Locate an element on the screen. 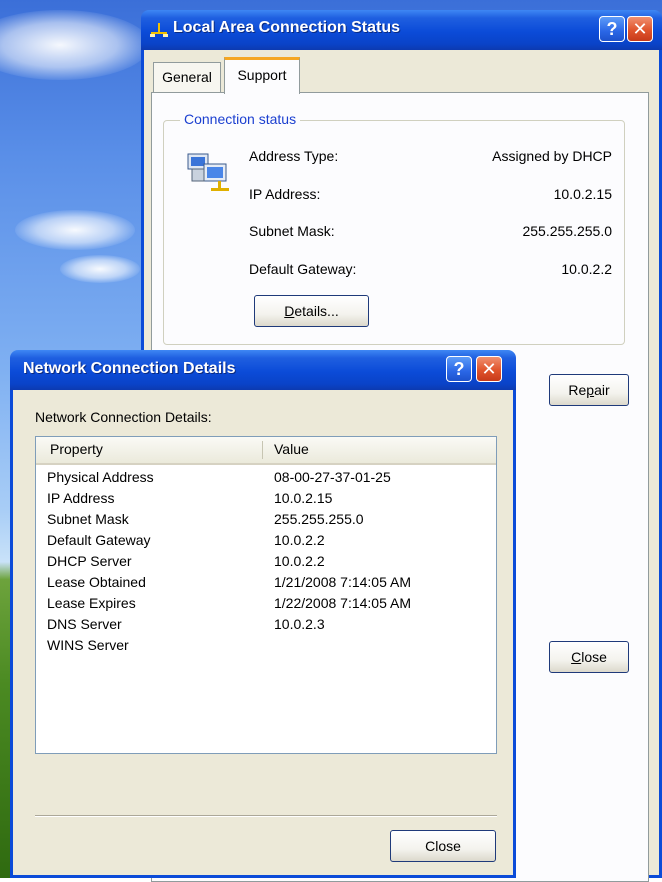 The height and width of the screenshot is (882, 662). subnet-mask-value: 255.255.255.0 is located at coordinates (567, 231).